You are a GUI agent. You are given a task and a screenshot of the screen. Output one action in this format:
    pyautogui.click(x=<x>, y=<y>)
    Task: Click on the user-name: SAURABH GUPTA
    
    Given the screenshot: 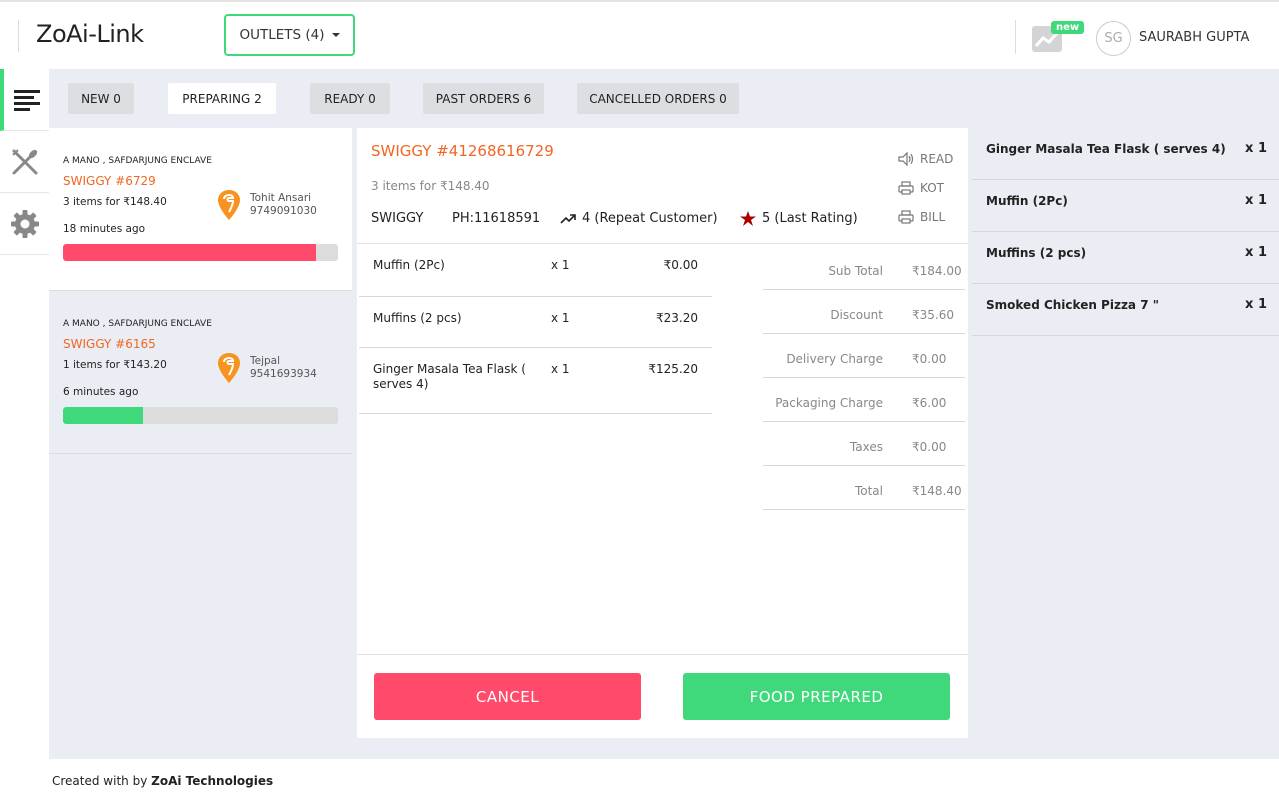 What is the action you would take?
    pyautogui.click(x=1194, y=37)
    